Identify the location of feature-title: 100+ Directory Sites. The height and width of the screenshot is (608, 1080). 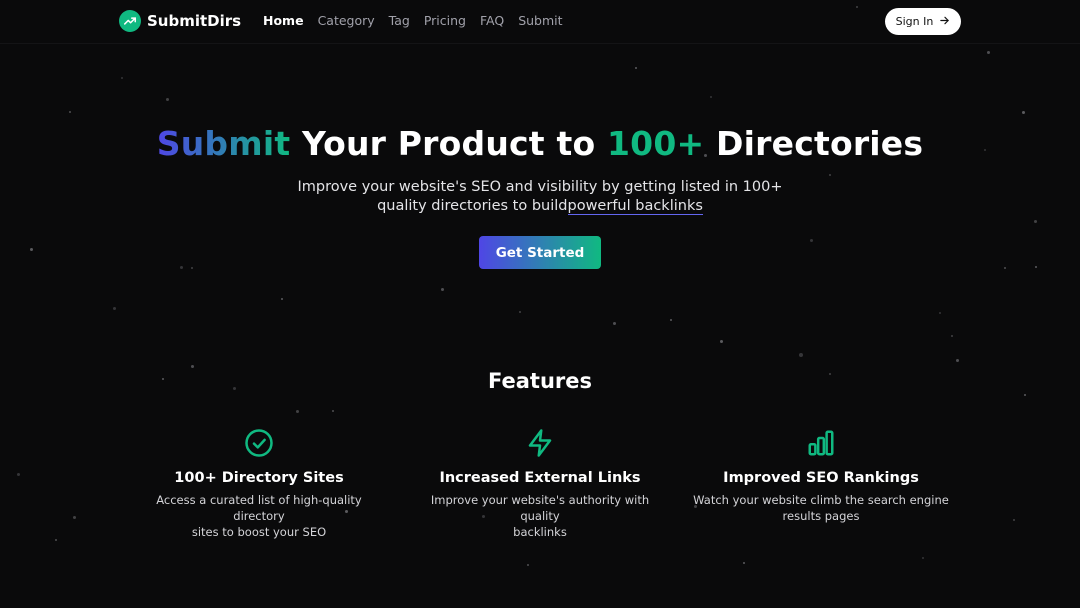
(259, 478).